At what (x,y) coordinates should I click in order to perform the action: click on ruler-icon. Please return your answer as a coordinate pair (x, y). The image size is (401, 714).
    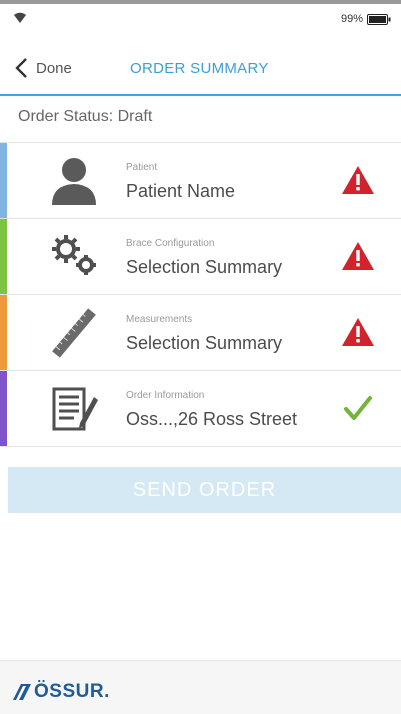
    Looking at the image, I should click on (74, 333).